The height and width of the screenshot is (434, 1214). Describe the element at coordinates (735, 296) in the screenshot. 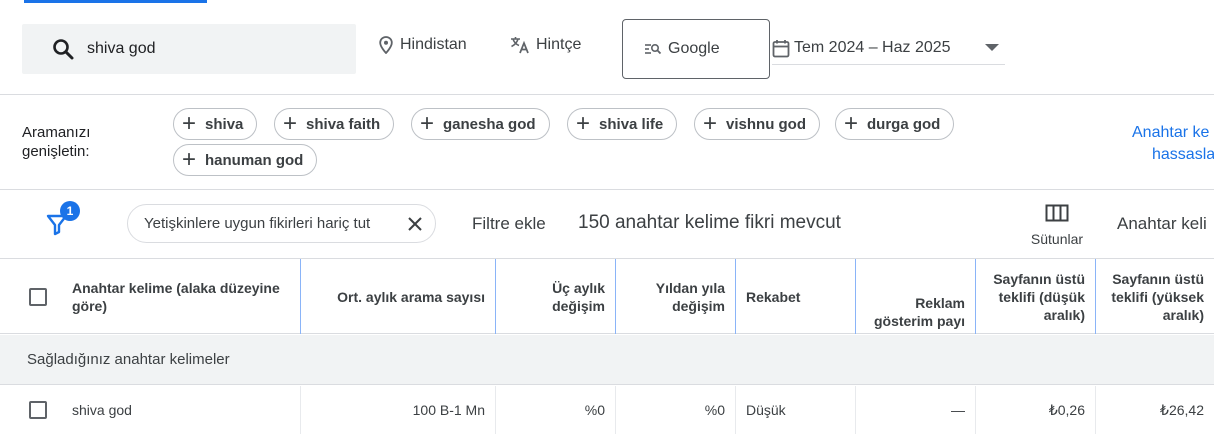

I see `column-divider` at that location.